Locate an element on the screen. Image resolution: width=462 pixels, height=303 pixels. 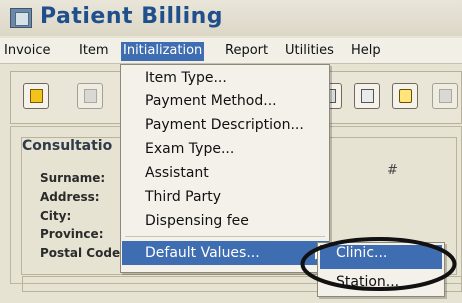
lock-icon is located at coordinates (405, 96).